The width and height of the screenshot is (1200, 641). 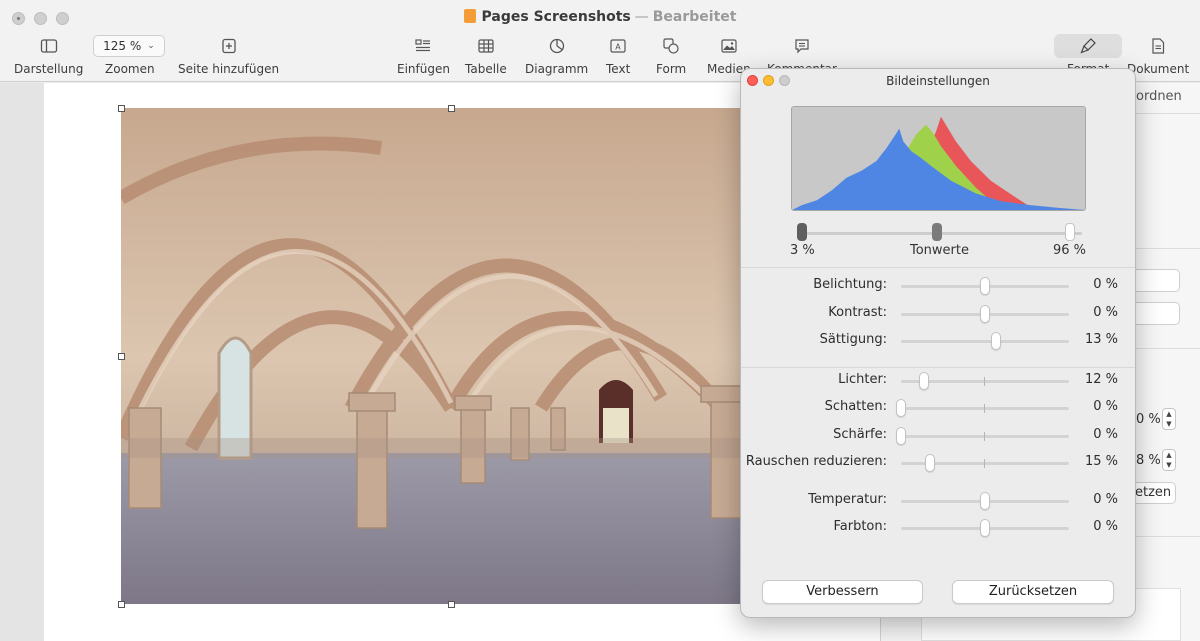 I want to click on noise-reduction-slider-center-tick, so click(x=984, y=463).